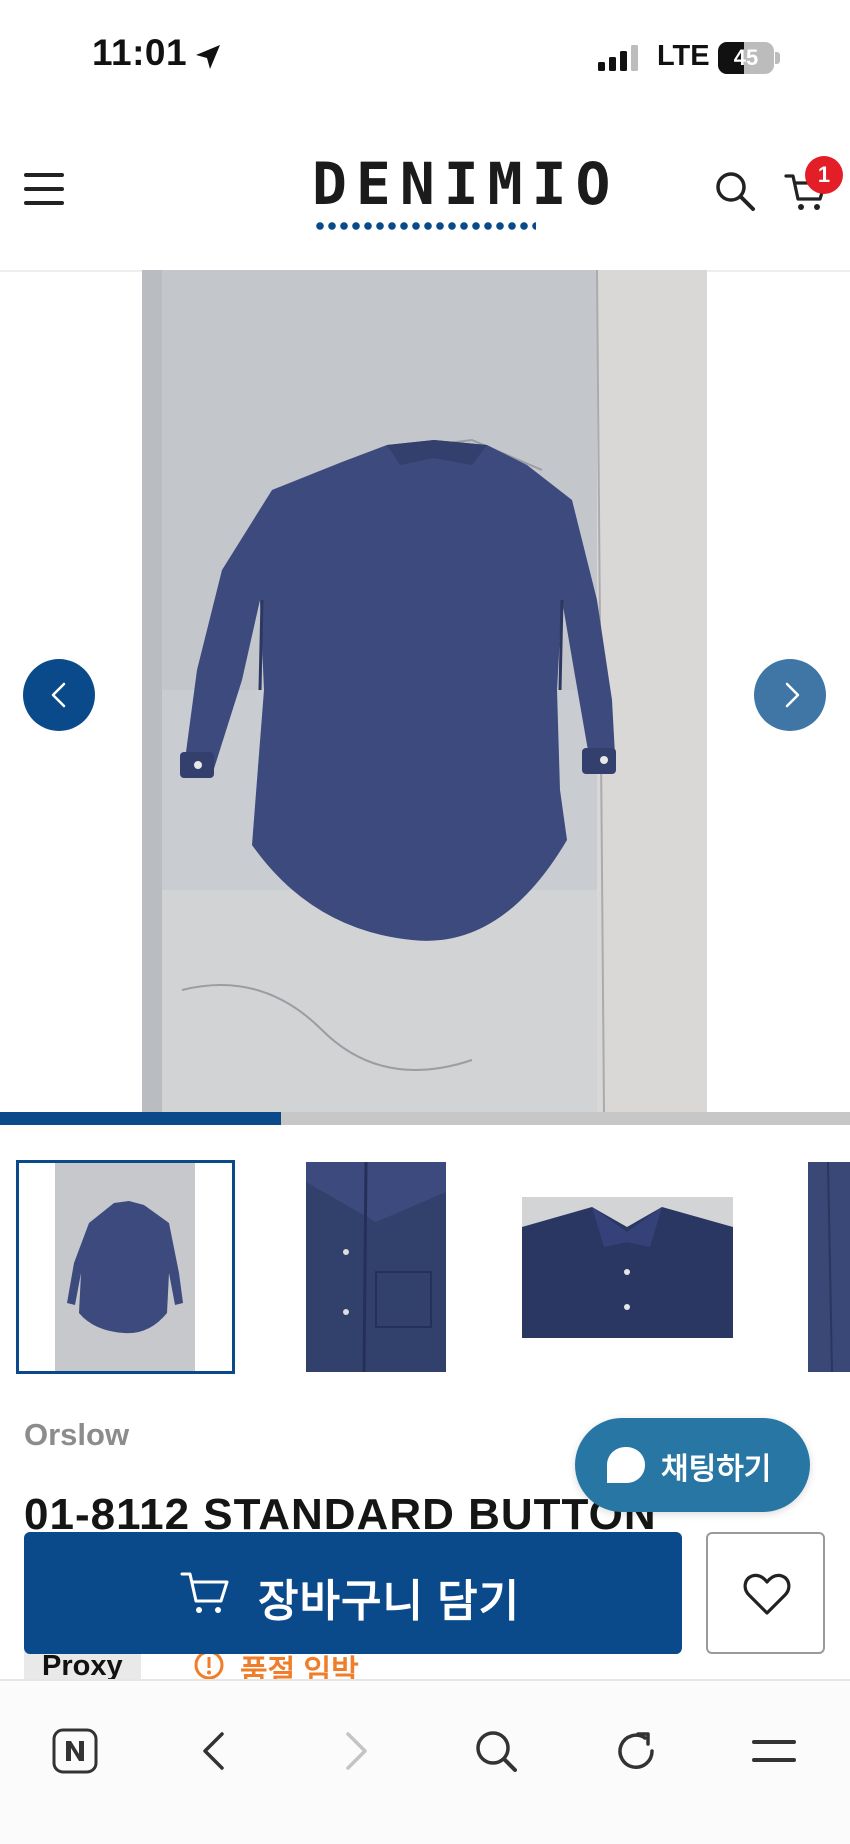 This screenshot has width=850, height=1844. Describe the element at coordinates (204, 1592) in the screenshot. I see `cart-icon` at that location.